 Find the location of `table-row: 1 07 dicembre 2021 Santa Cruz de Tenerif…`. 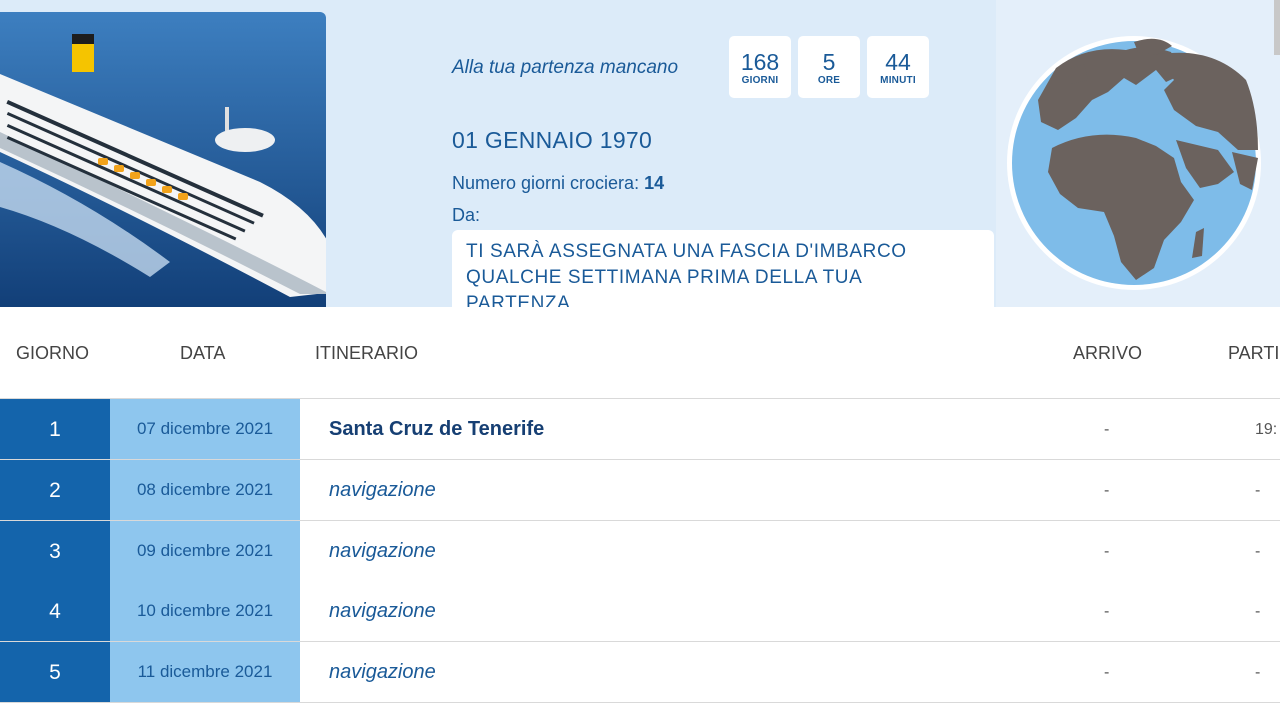

table-row: 1 07 dicembre 2021 Santa Cruz de Tenerif… is located at coordinates (640, 429).